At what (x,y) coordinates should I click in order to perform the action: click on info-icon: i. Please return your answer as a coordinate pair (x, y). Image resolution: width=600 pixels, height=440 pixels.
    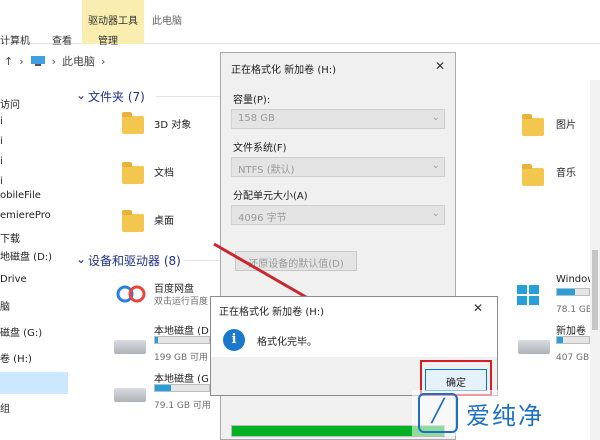
    Looking at the image, I should click on (234, 340).